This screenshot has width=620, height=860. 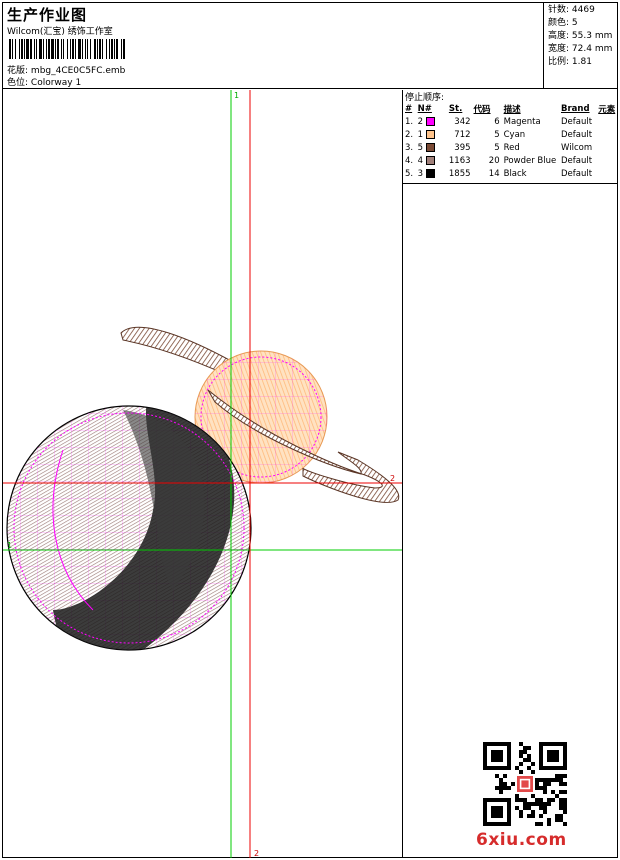 I want to click on stat-stitches: 针数: 4469, so click(x=571, y=10).